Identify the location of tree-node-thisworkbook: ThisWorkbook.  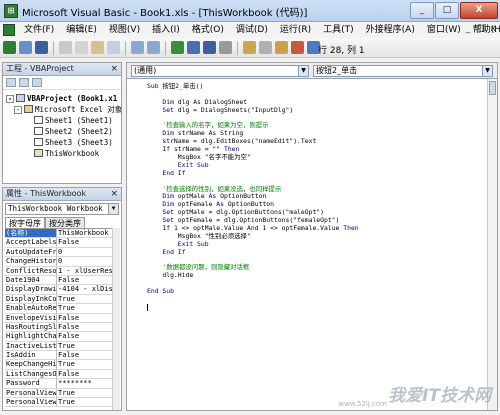
(62, 153).